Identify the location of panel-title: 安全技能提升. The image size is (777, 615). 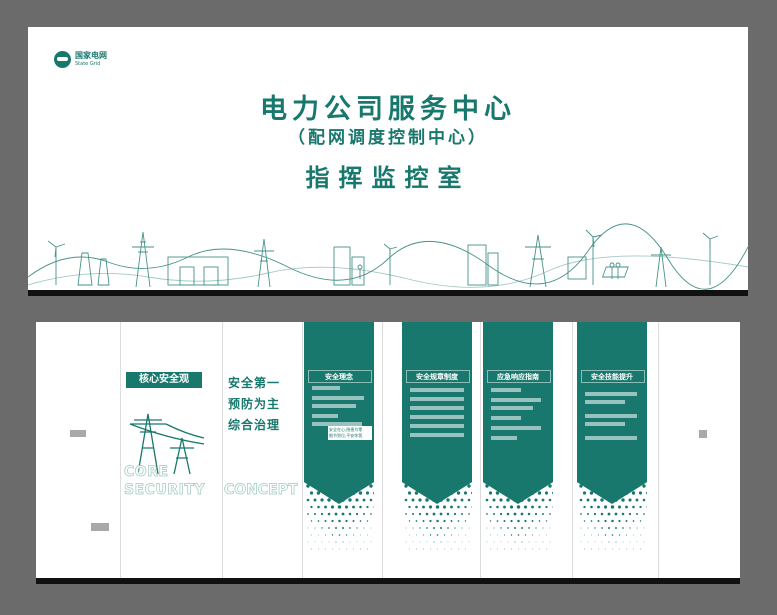
(612, 377).